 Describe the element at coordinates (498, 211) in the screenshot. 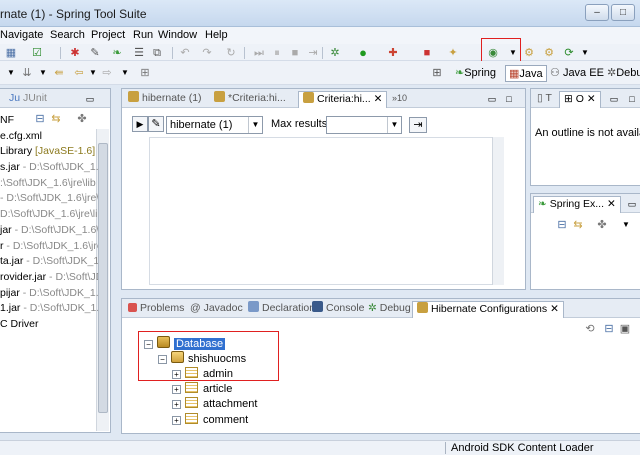

I see `editor-scrollbar` at that location.